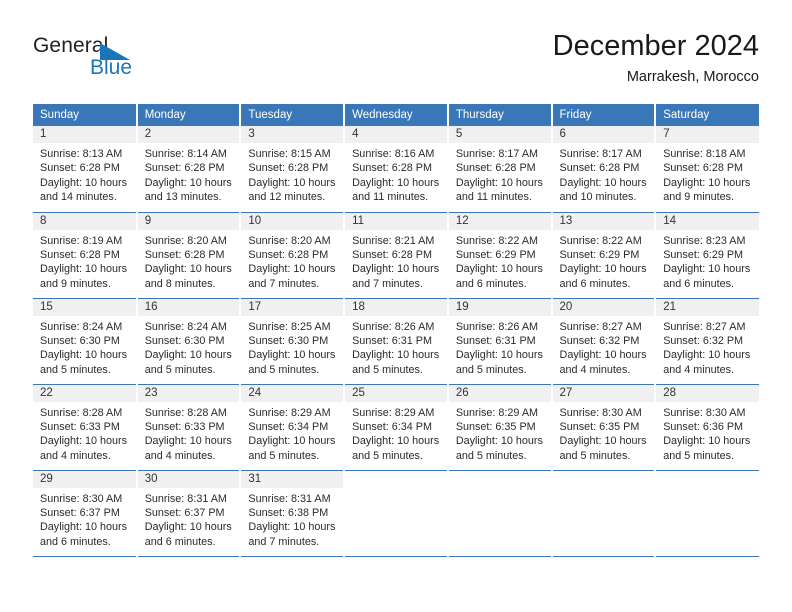 Image resolution: width=792 pixels, height=612 pixels. I want to click on sunset-text: Sunset: 6:32 PM, so click(703, 340).